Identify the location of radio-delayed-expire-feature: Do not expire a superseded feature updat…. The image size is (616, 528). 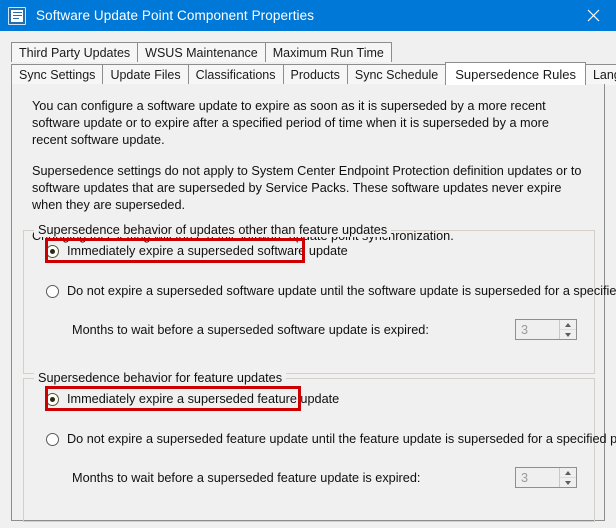
(331, 439).